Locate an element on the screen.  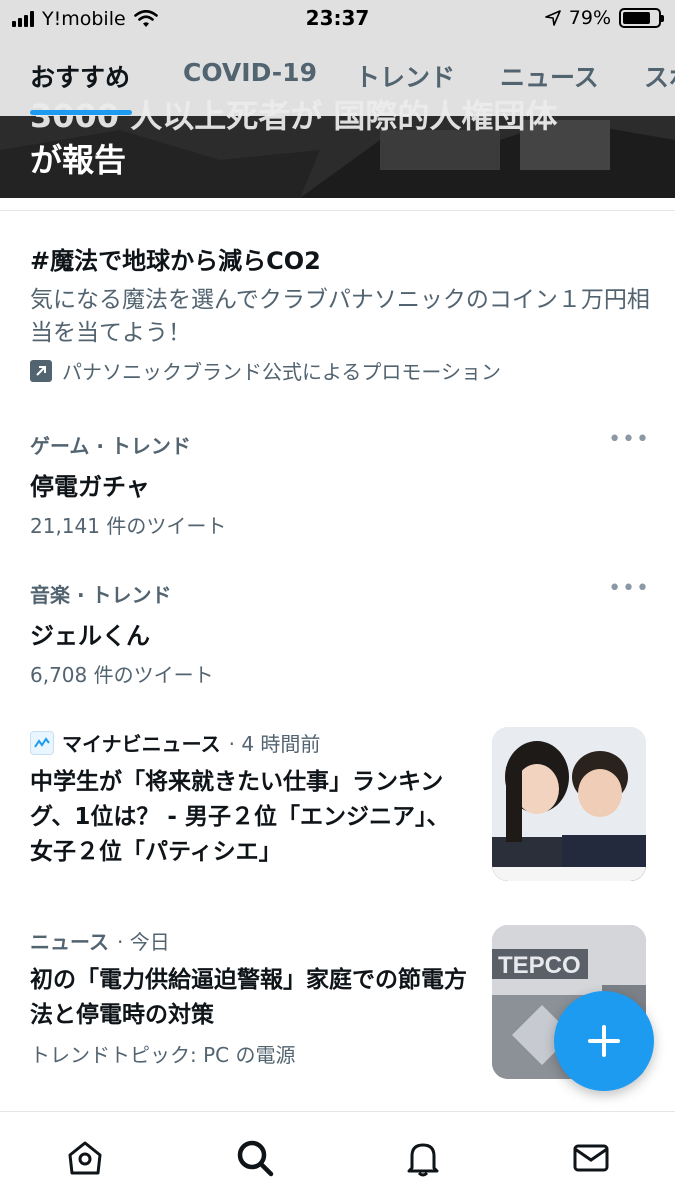
source-logo-icon is located at coordinates (42, 742).